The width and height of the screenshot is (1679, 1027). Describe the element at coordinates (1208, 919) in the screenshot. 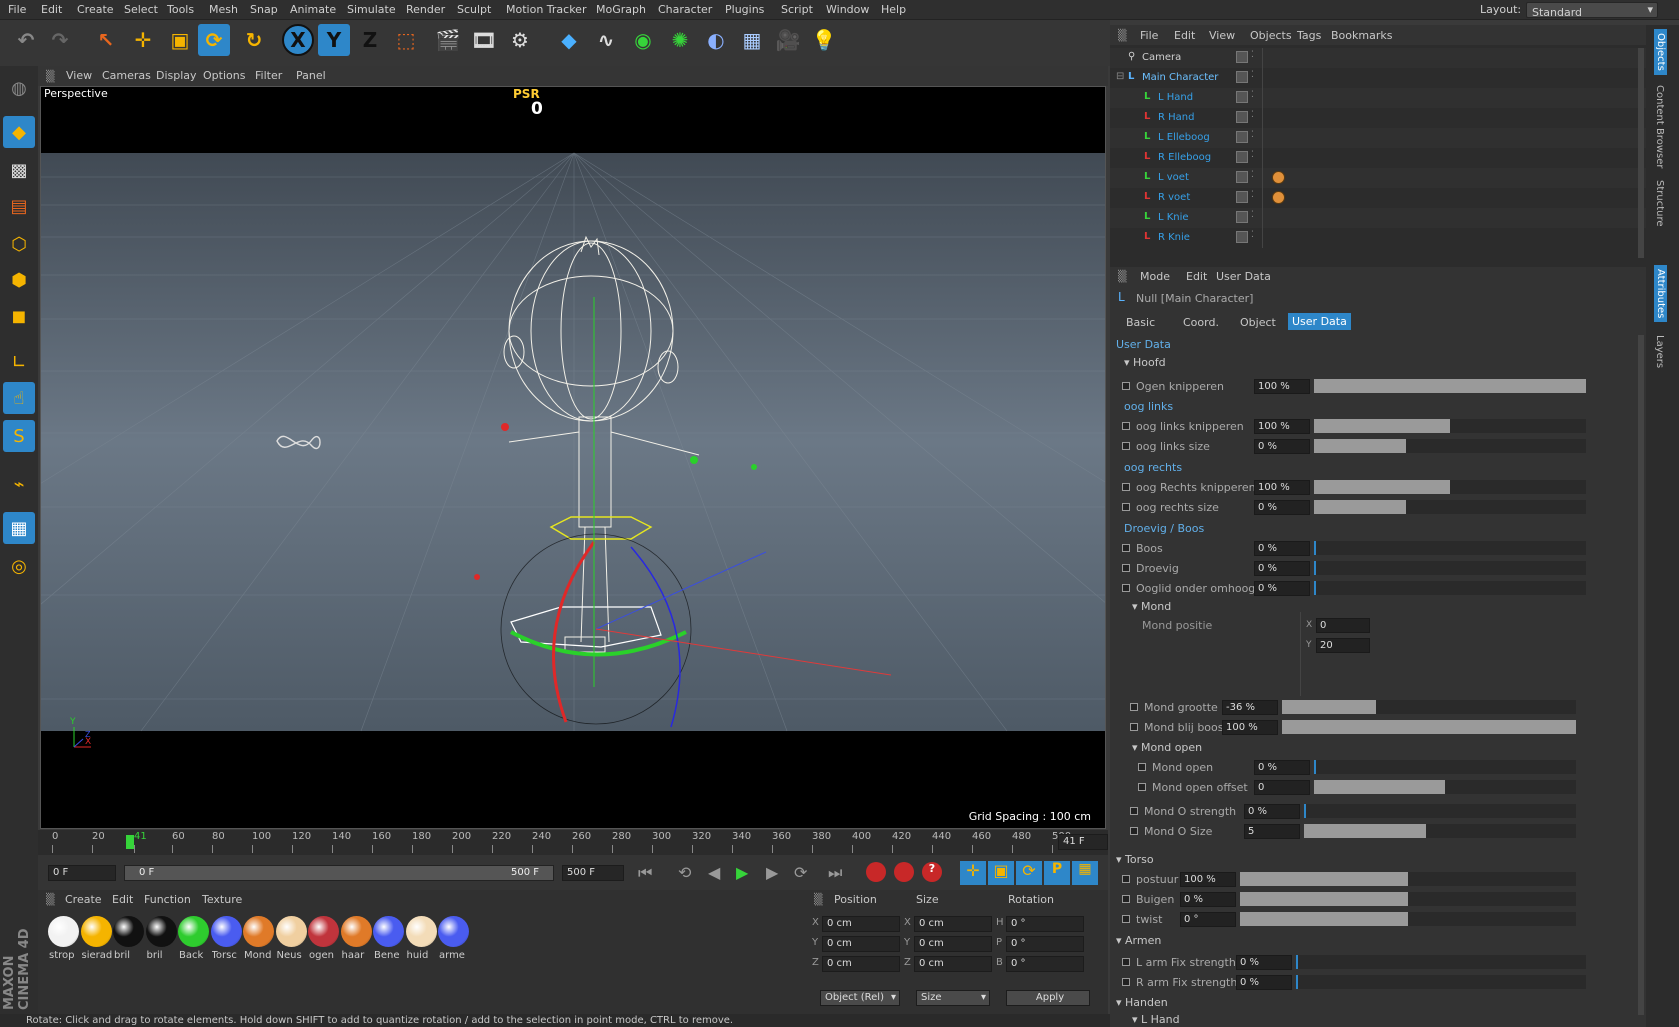

I see `param-value-field: 0 °` at that location.